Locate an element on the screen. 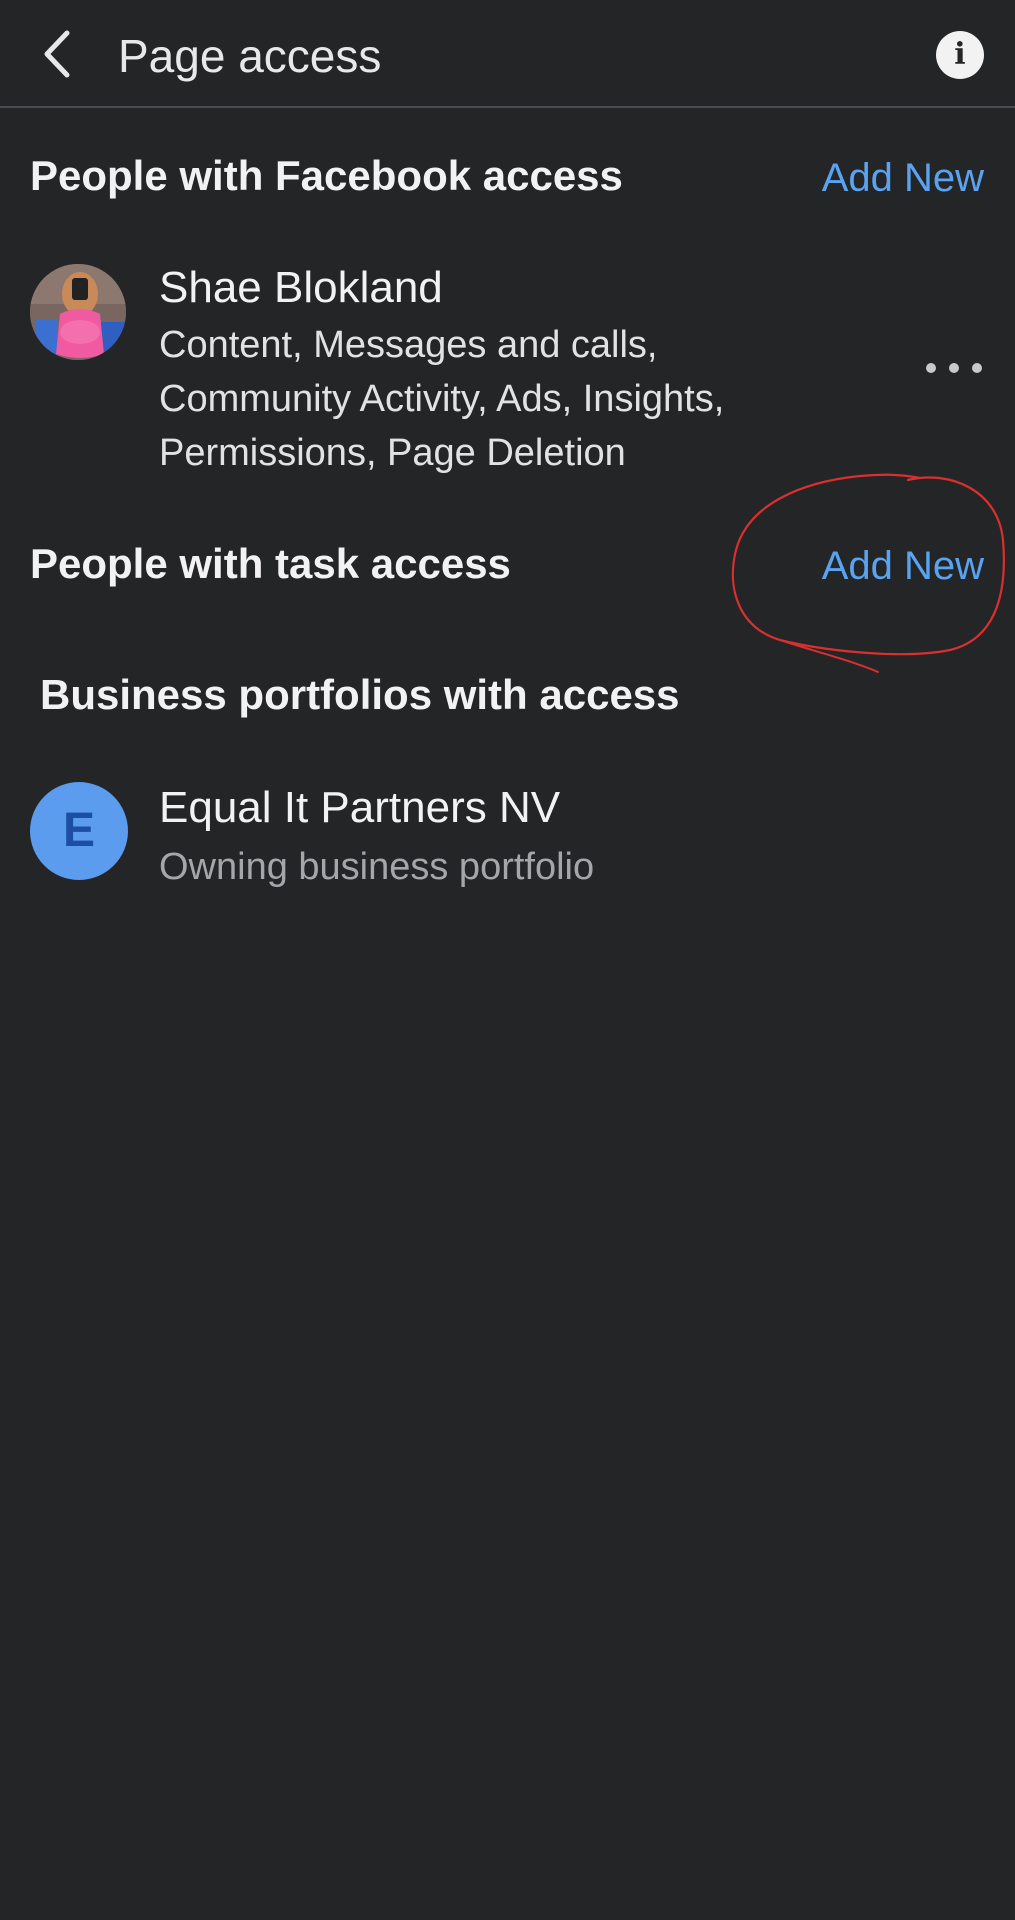 This screenshot has width=1015, height=1920. info-button: i is located at coordinates (960, 55).